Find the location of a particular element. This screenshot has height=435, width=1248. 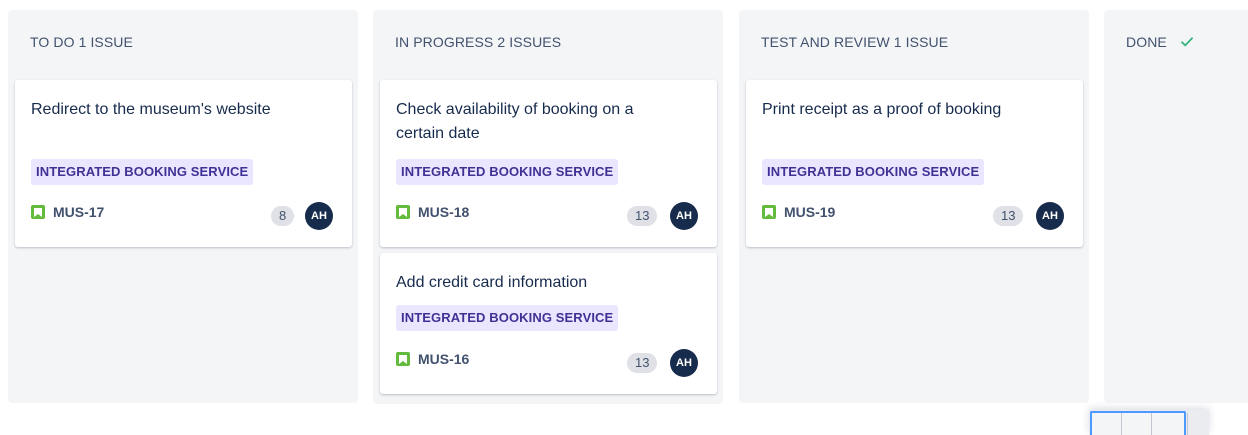

issue-key: MUS-19 is located at coordinates (798, 212).